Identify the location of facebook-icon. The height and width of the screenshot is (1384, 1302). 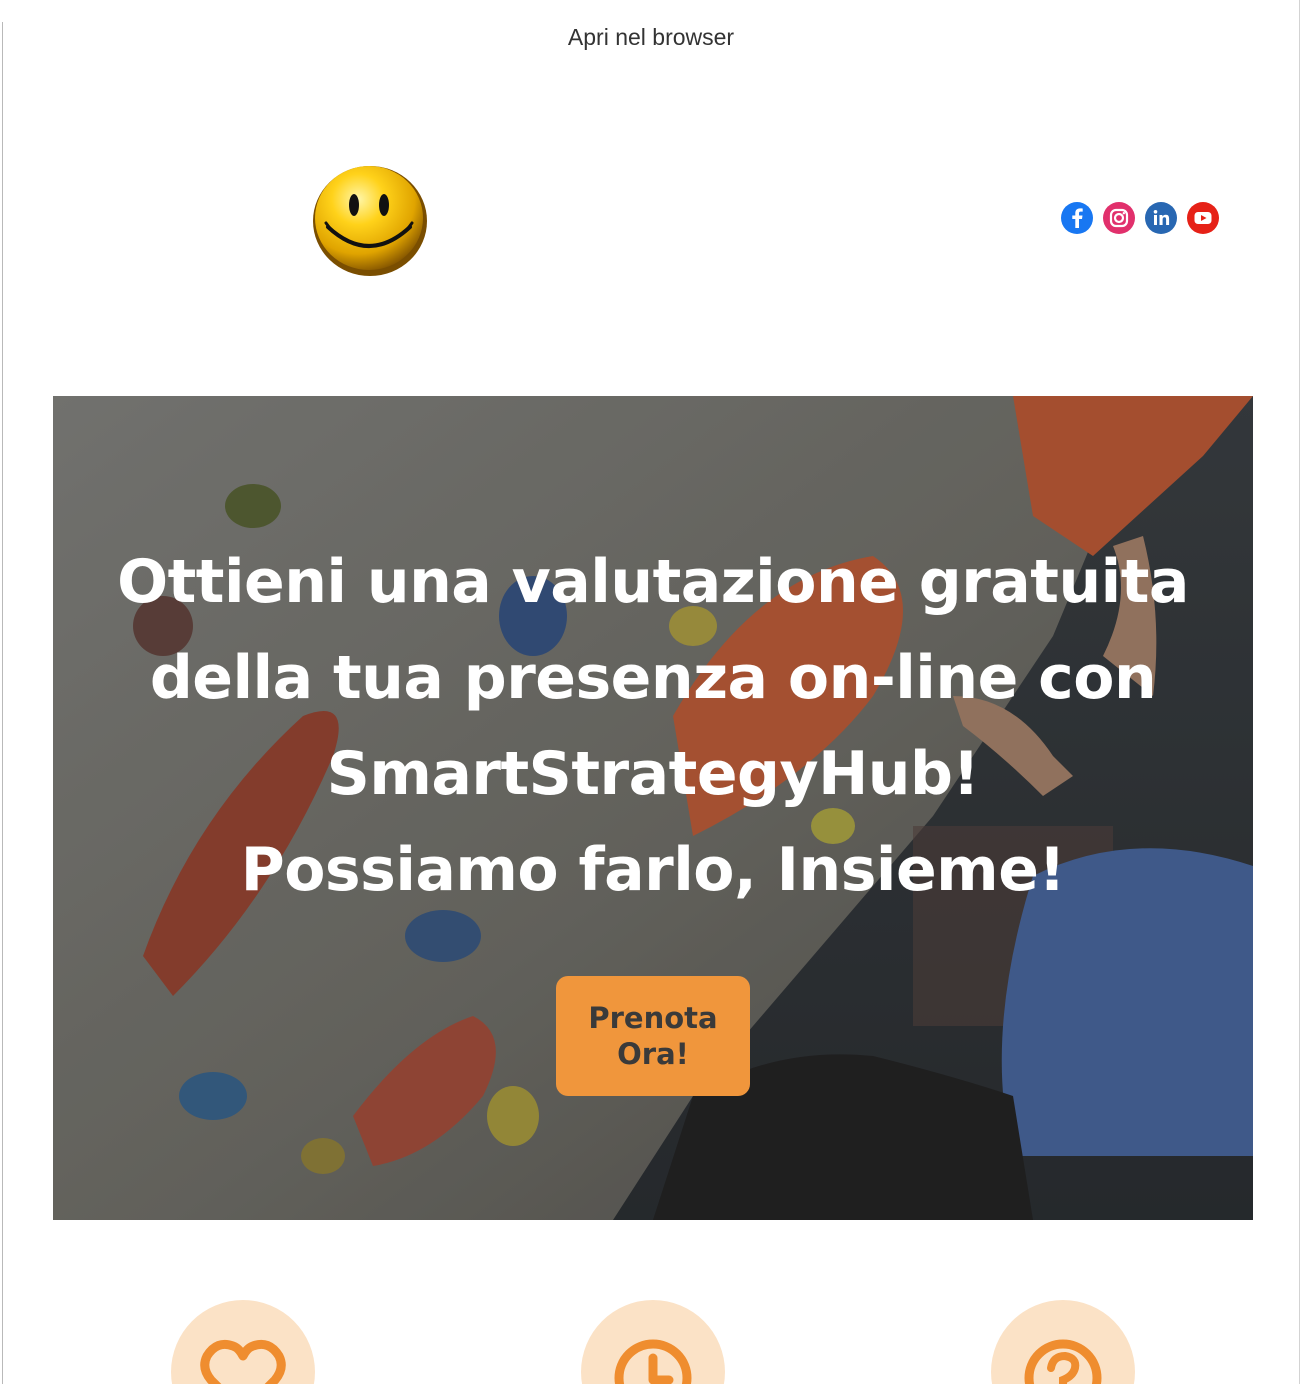
(1077, 218).